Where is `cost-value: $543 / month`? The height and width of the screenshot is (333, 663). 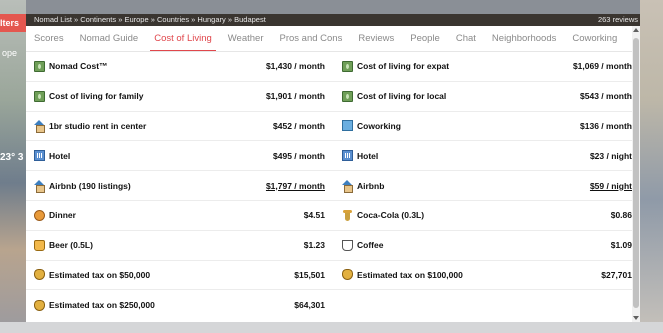 cost-value: $543 / month is located at coordinates (606, 96).